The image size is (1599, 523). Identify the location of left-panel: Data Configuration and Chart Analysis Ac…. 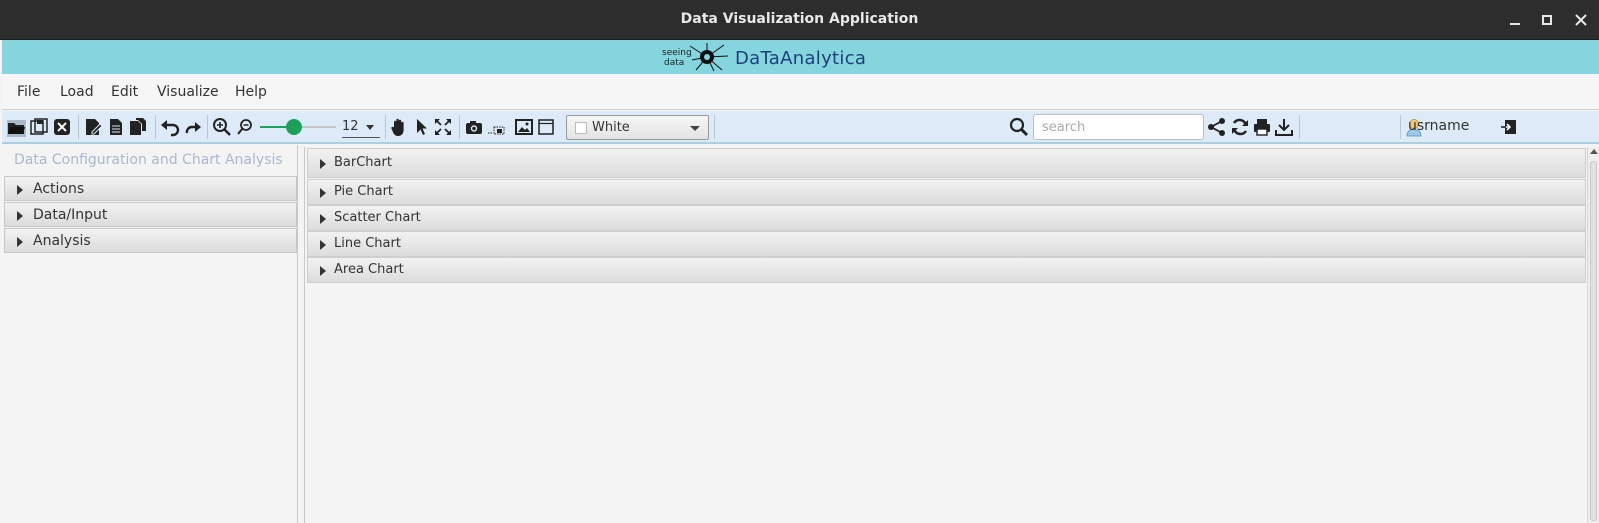
(150, 334).